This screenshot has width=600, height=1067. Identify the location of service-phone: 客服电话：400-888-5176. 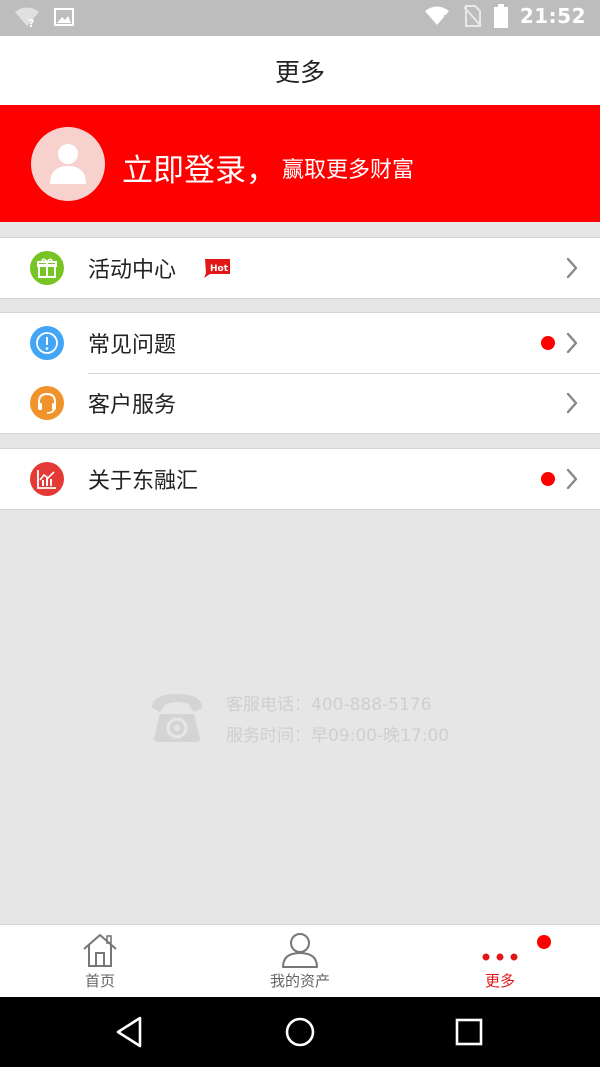
(329, 705).